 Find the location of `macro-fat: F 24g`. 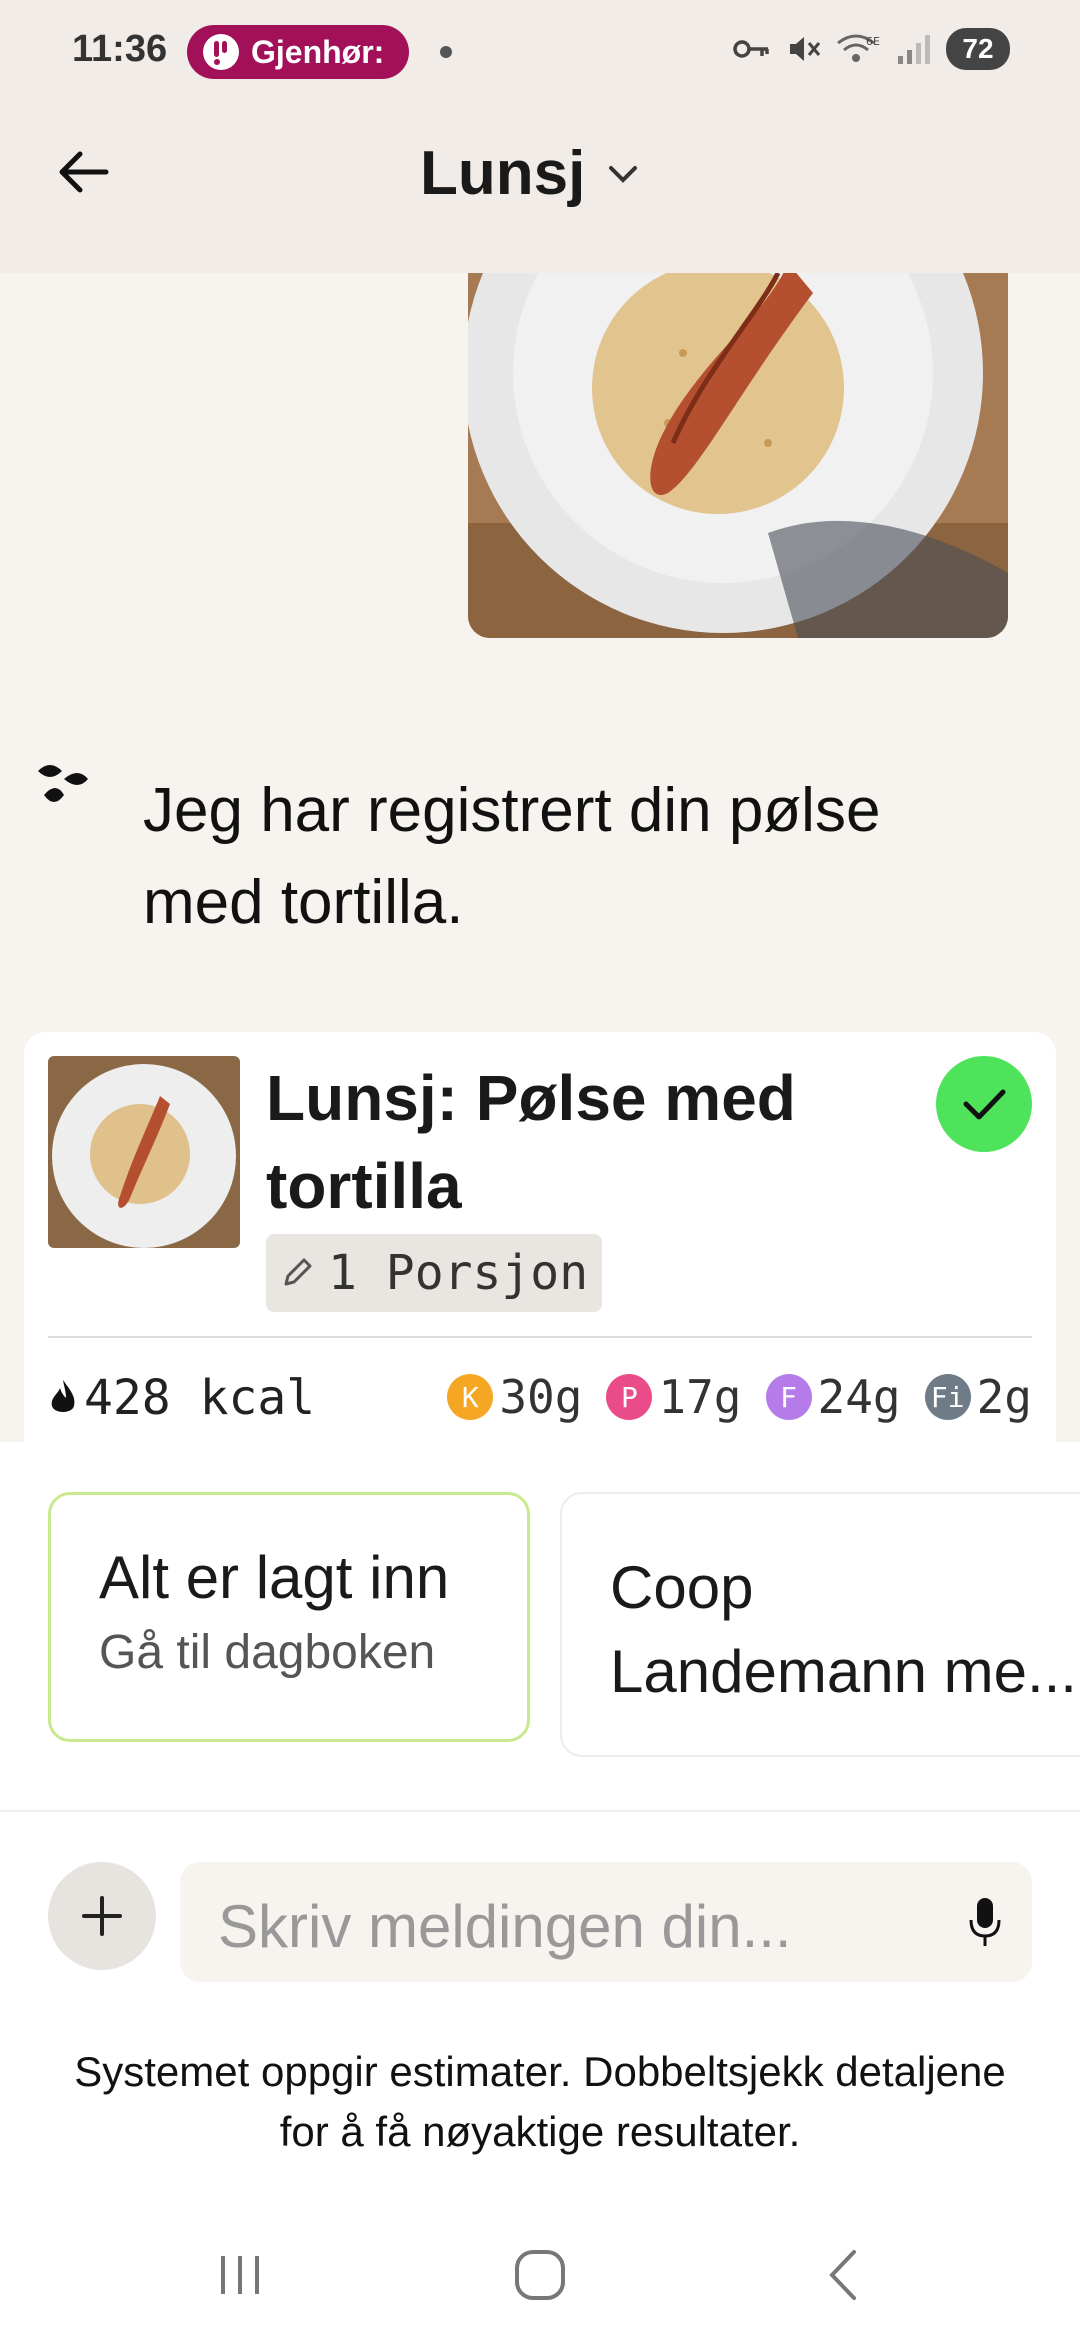

macro-fat: F 24g is located at coordinates (833, 1397).